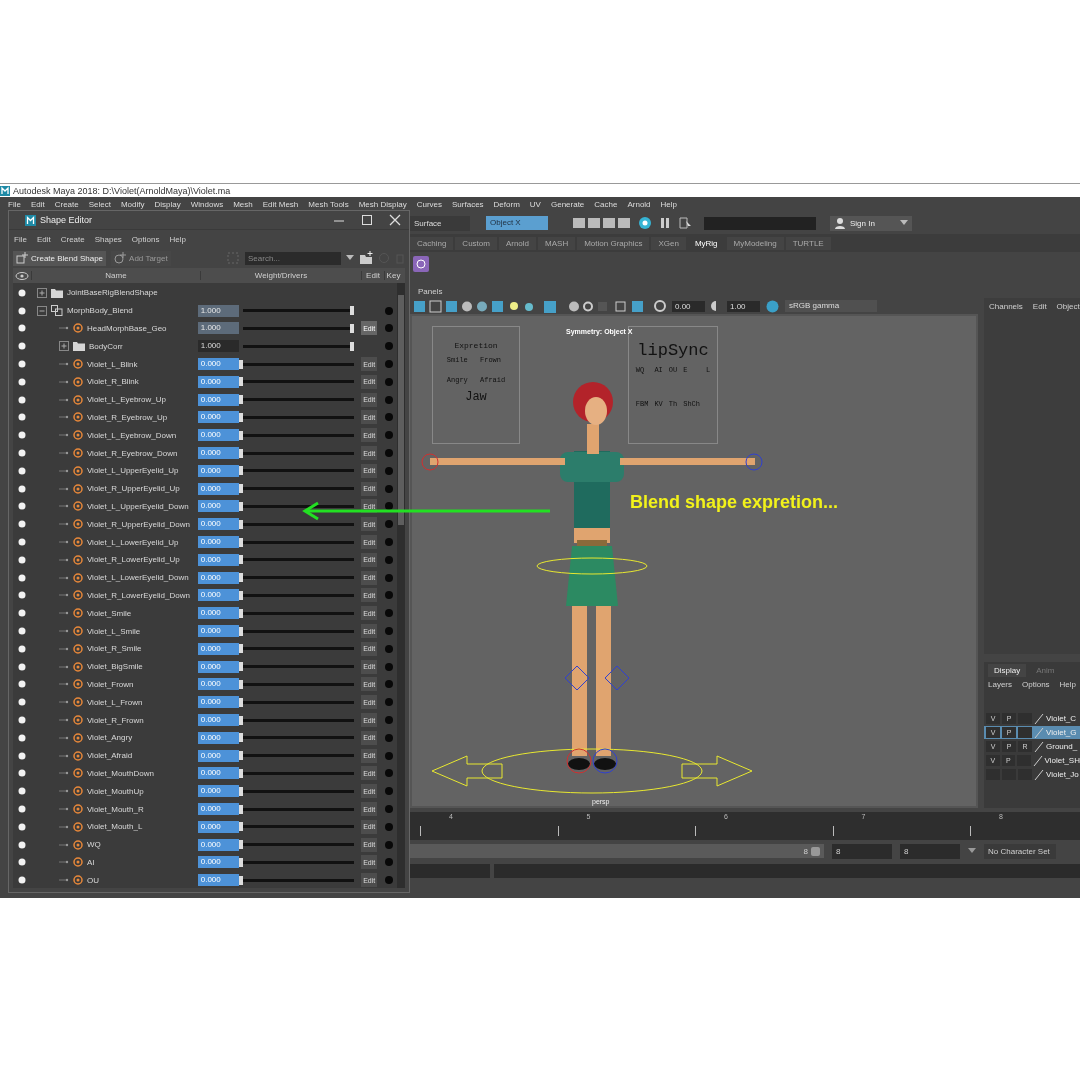 Image resolution: width=1080 pixels, height=1080 pixels. I want to click on render-toolbar-icons, so click(602, 223).